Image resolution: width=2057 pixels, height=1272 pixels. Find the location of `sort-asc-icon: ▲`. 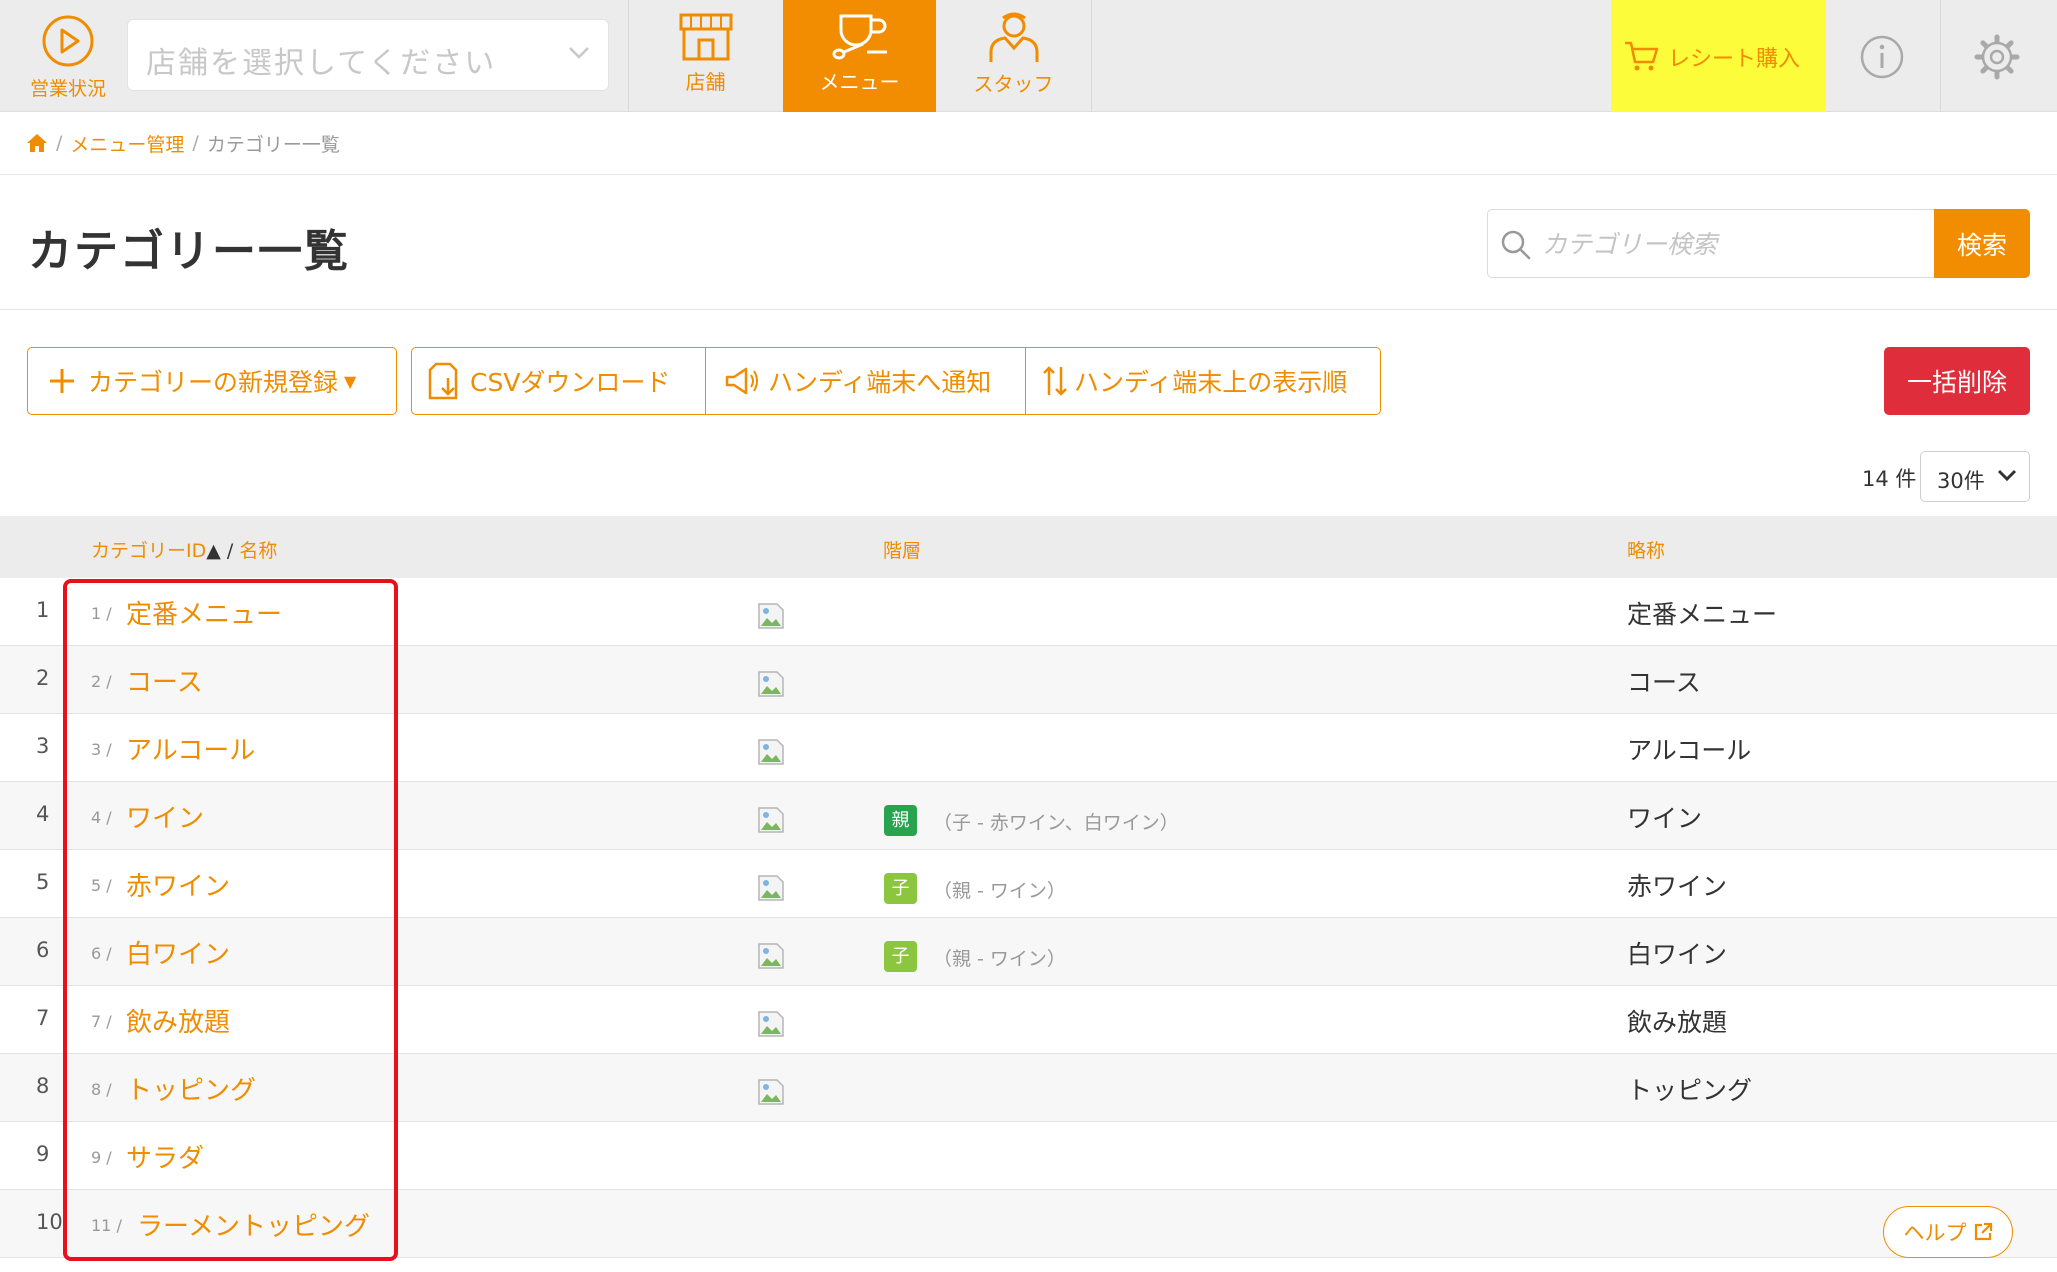

sort-asc-icon: ▲ is located at coordinates (213, 551).